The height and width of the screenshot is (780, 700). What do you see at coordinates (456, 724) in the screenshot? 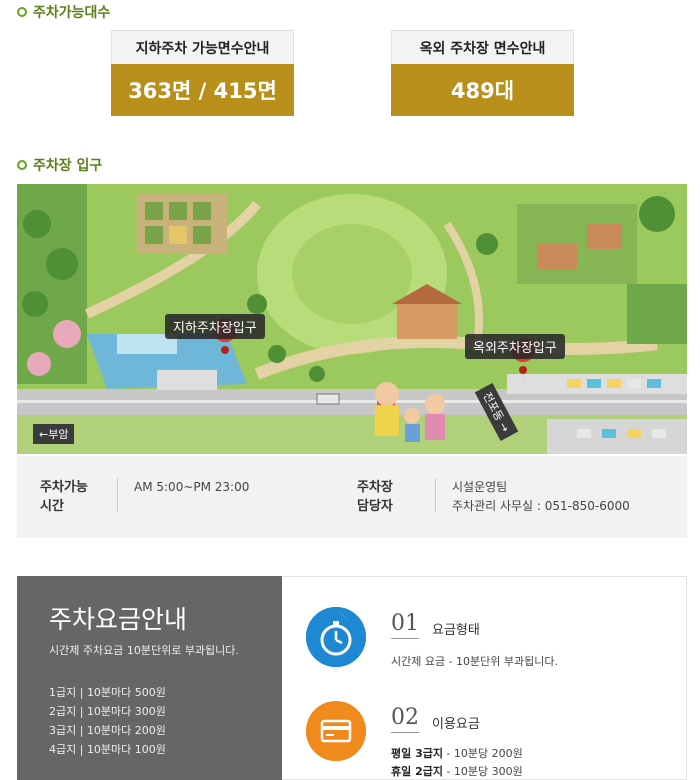
I see `fee-item-title-2: 이용요금` at bounding box center [456, 724].